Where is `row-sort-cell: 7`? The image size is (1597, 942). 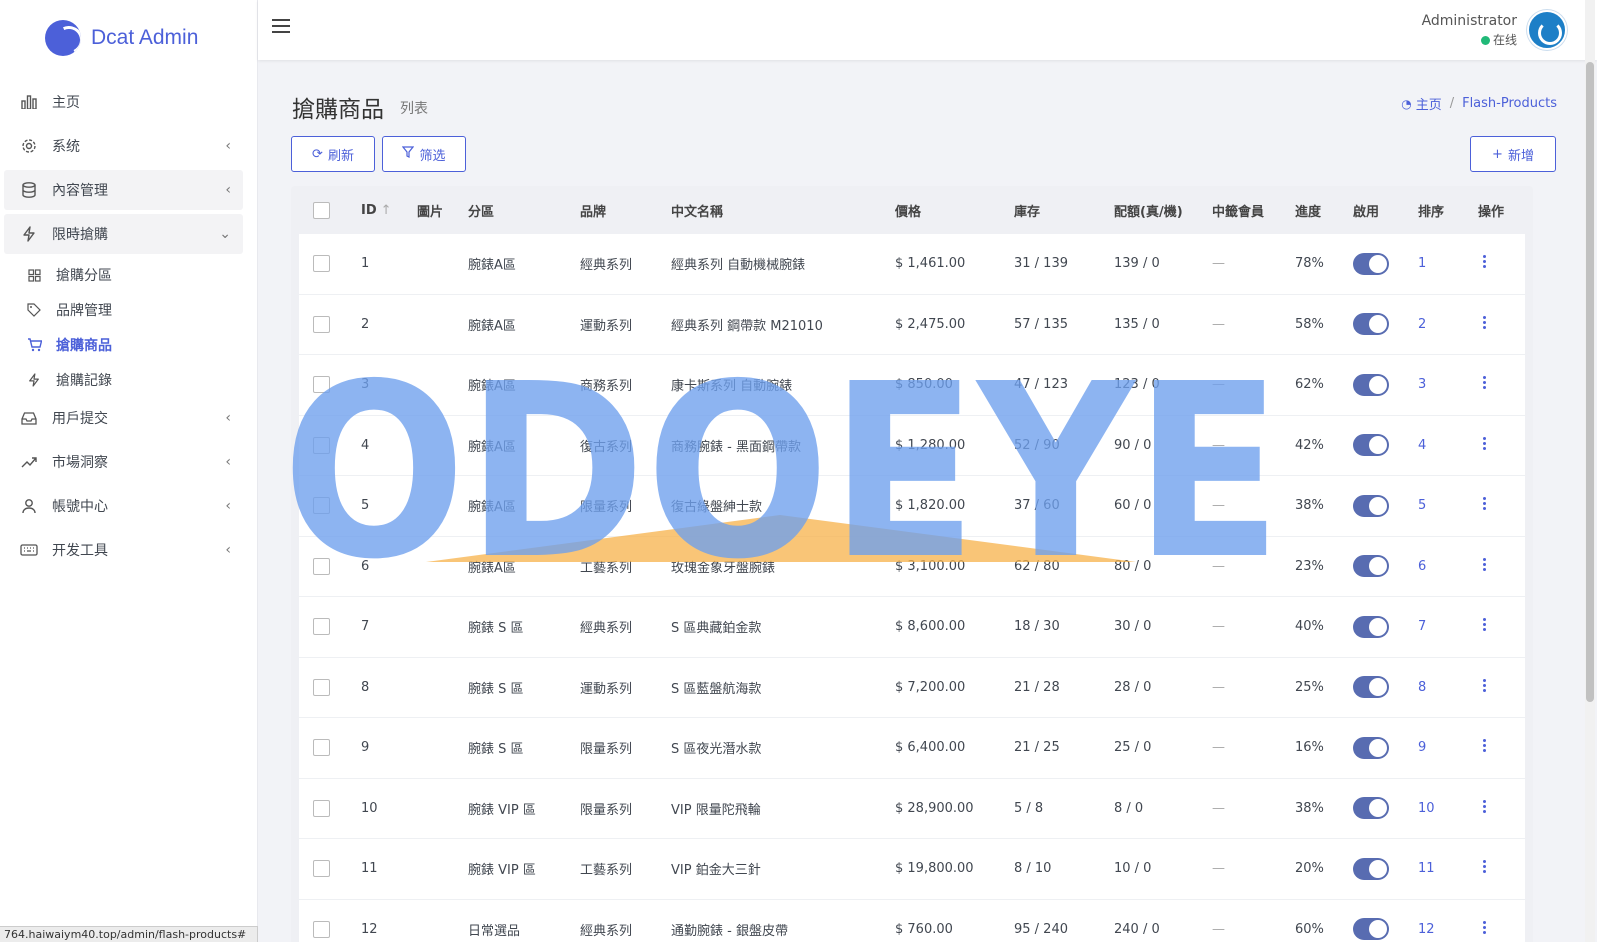
row-sort-cell: 7 is located at coordinates (1448, 627).